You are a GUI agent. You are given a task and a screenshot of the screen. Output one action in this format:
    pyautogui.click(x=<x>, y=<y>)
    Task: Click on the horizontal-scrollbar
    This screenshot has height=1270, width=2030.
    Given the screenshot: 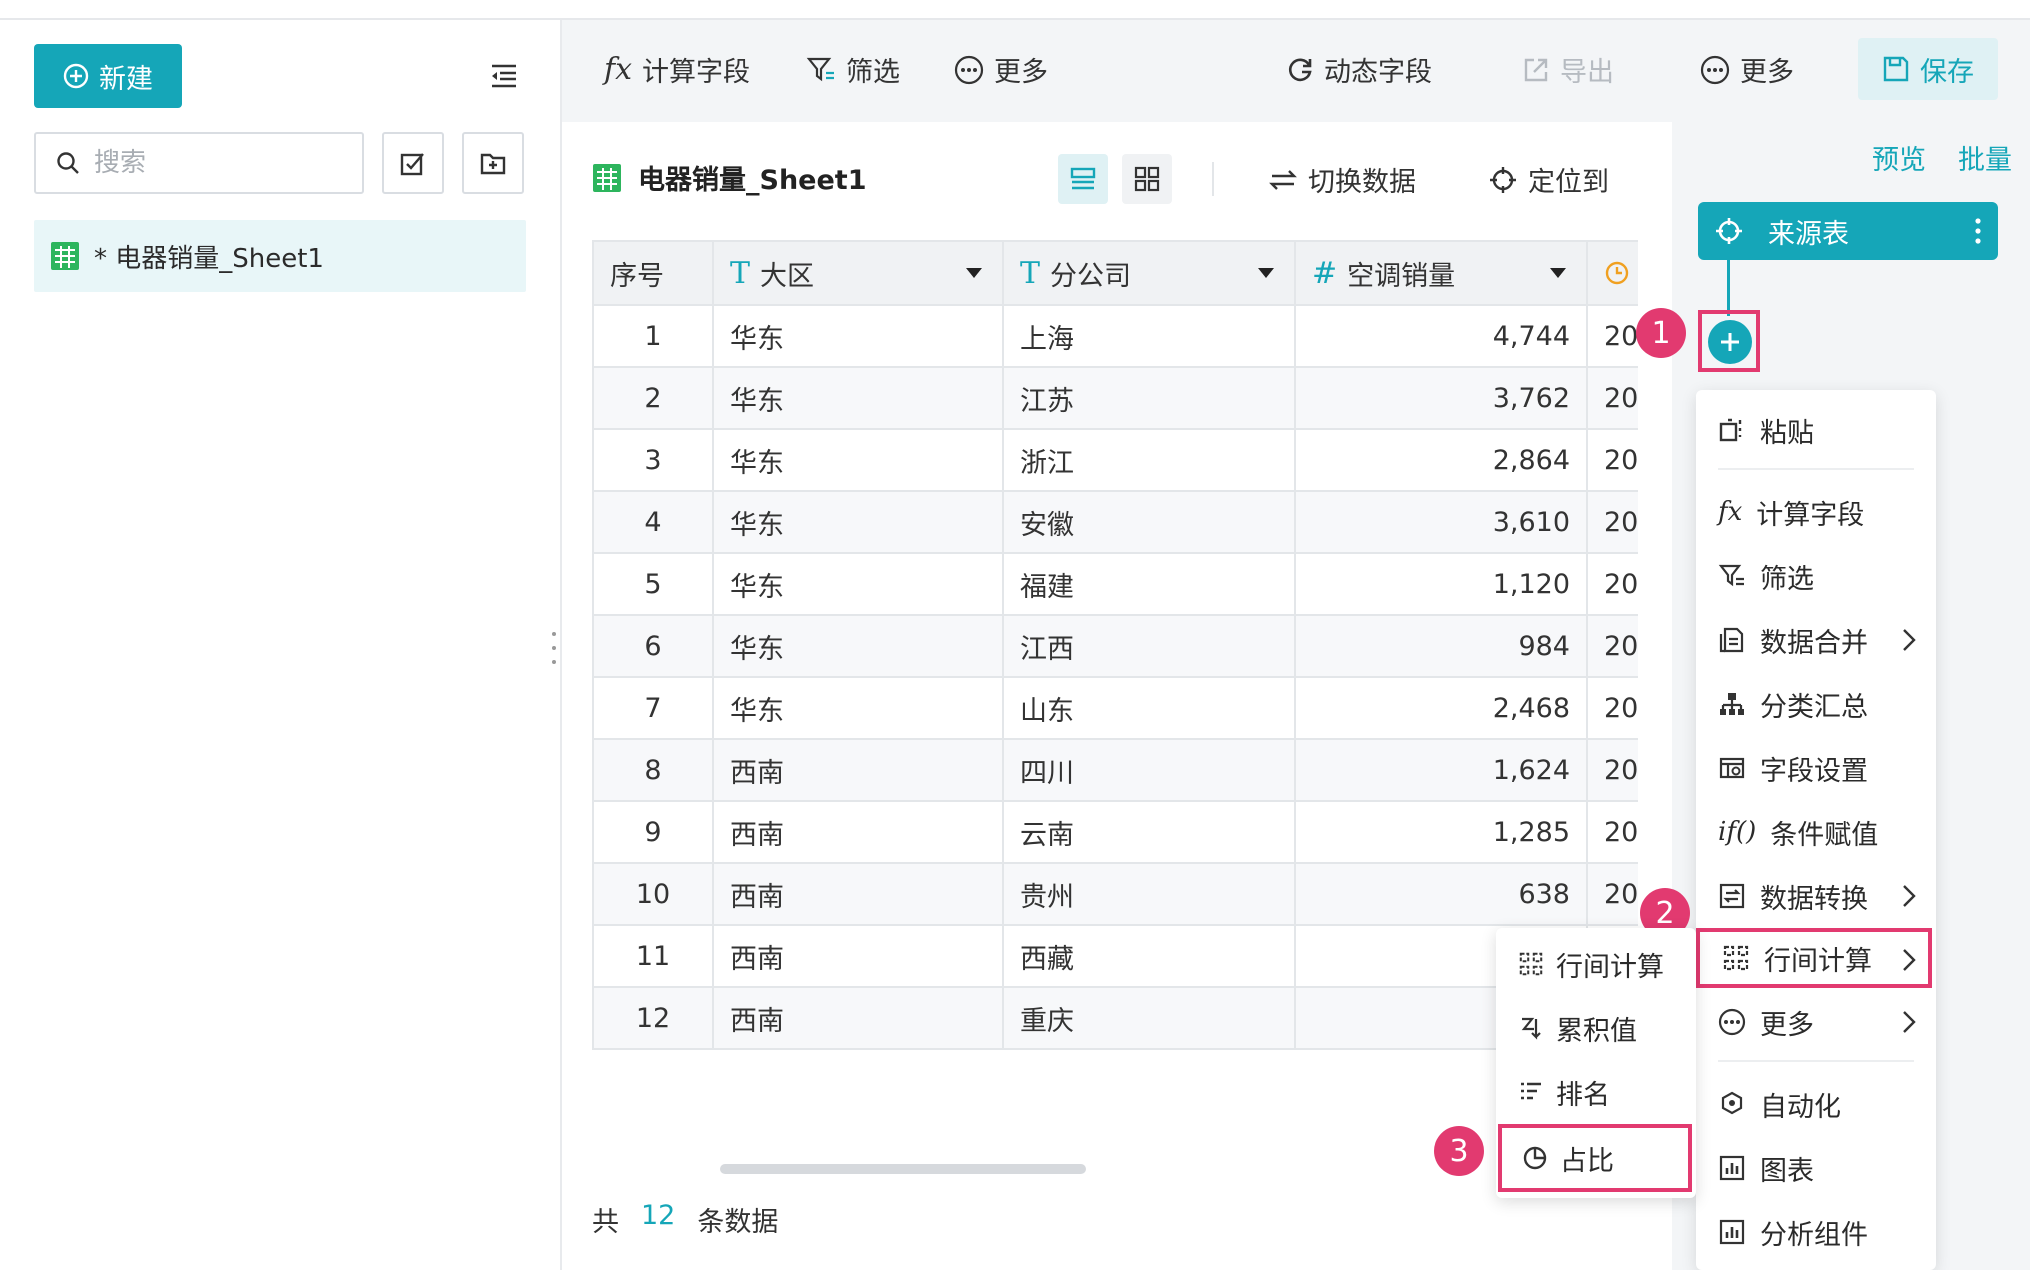 What is the action you would take?
    pyautogui.click(x=903, y=1169)
    